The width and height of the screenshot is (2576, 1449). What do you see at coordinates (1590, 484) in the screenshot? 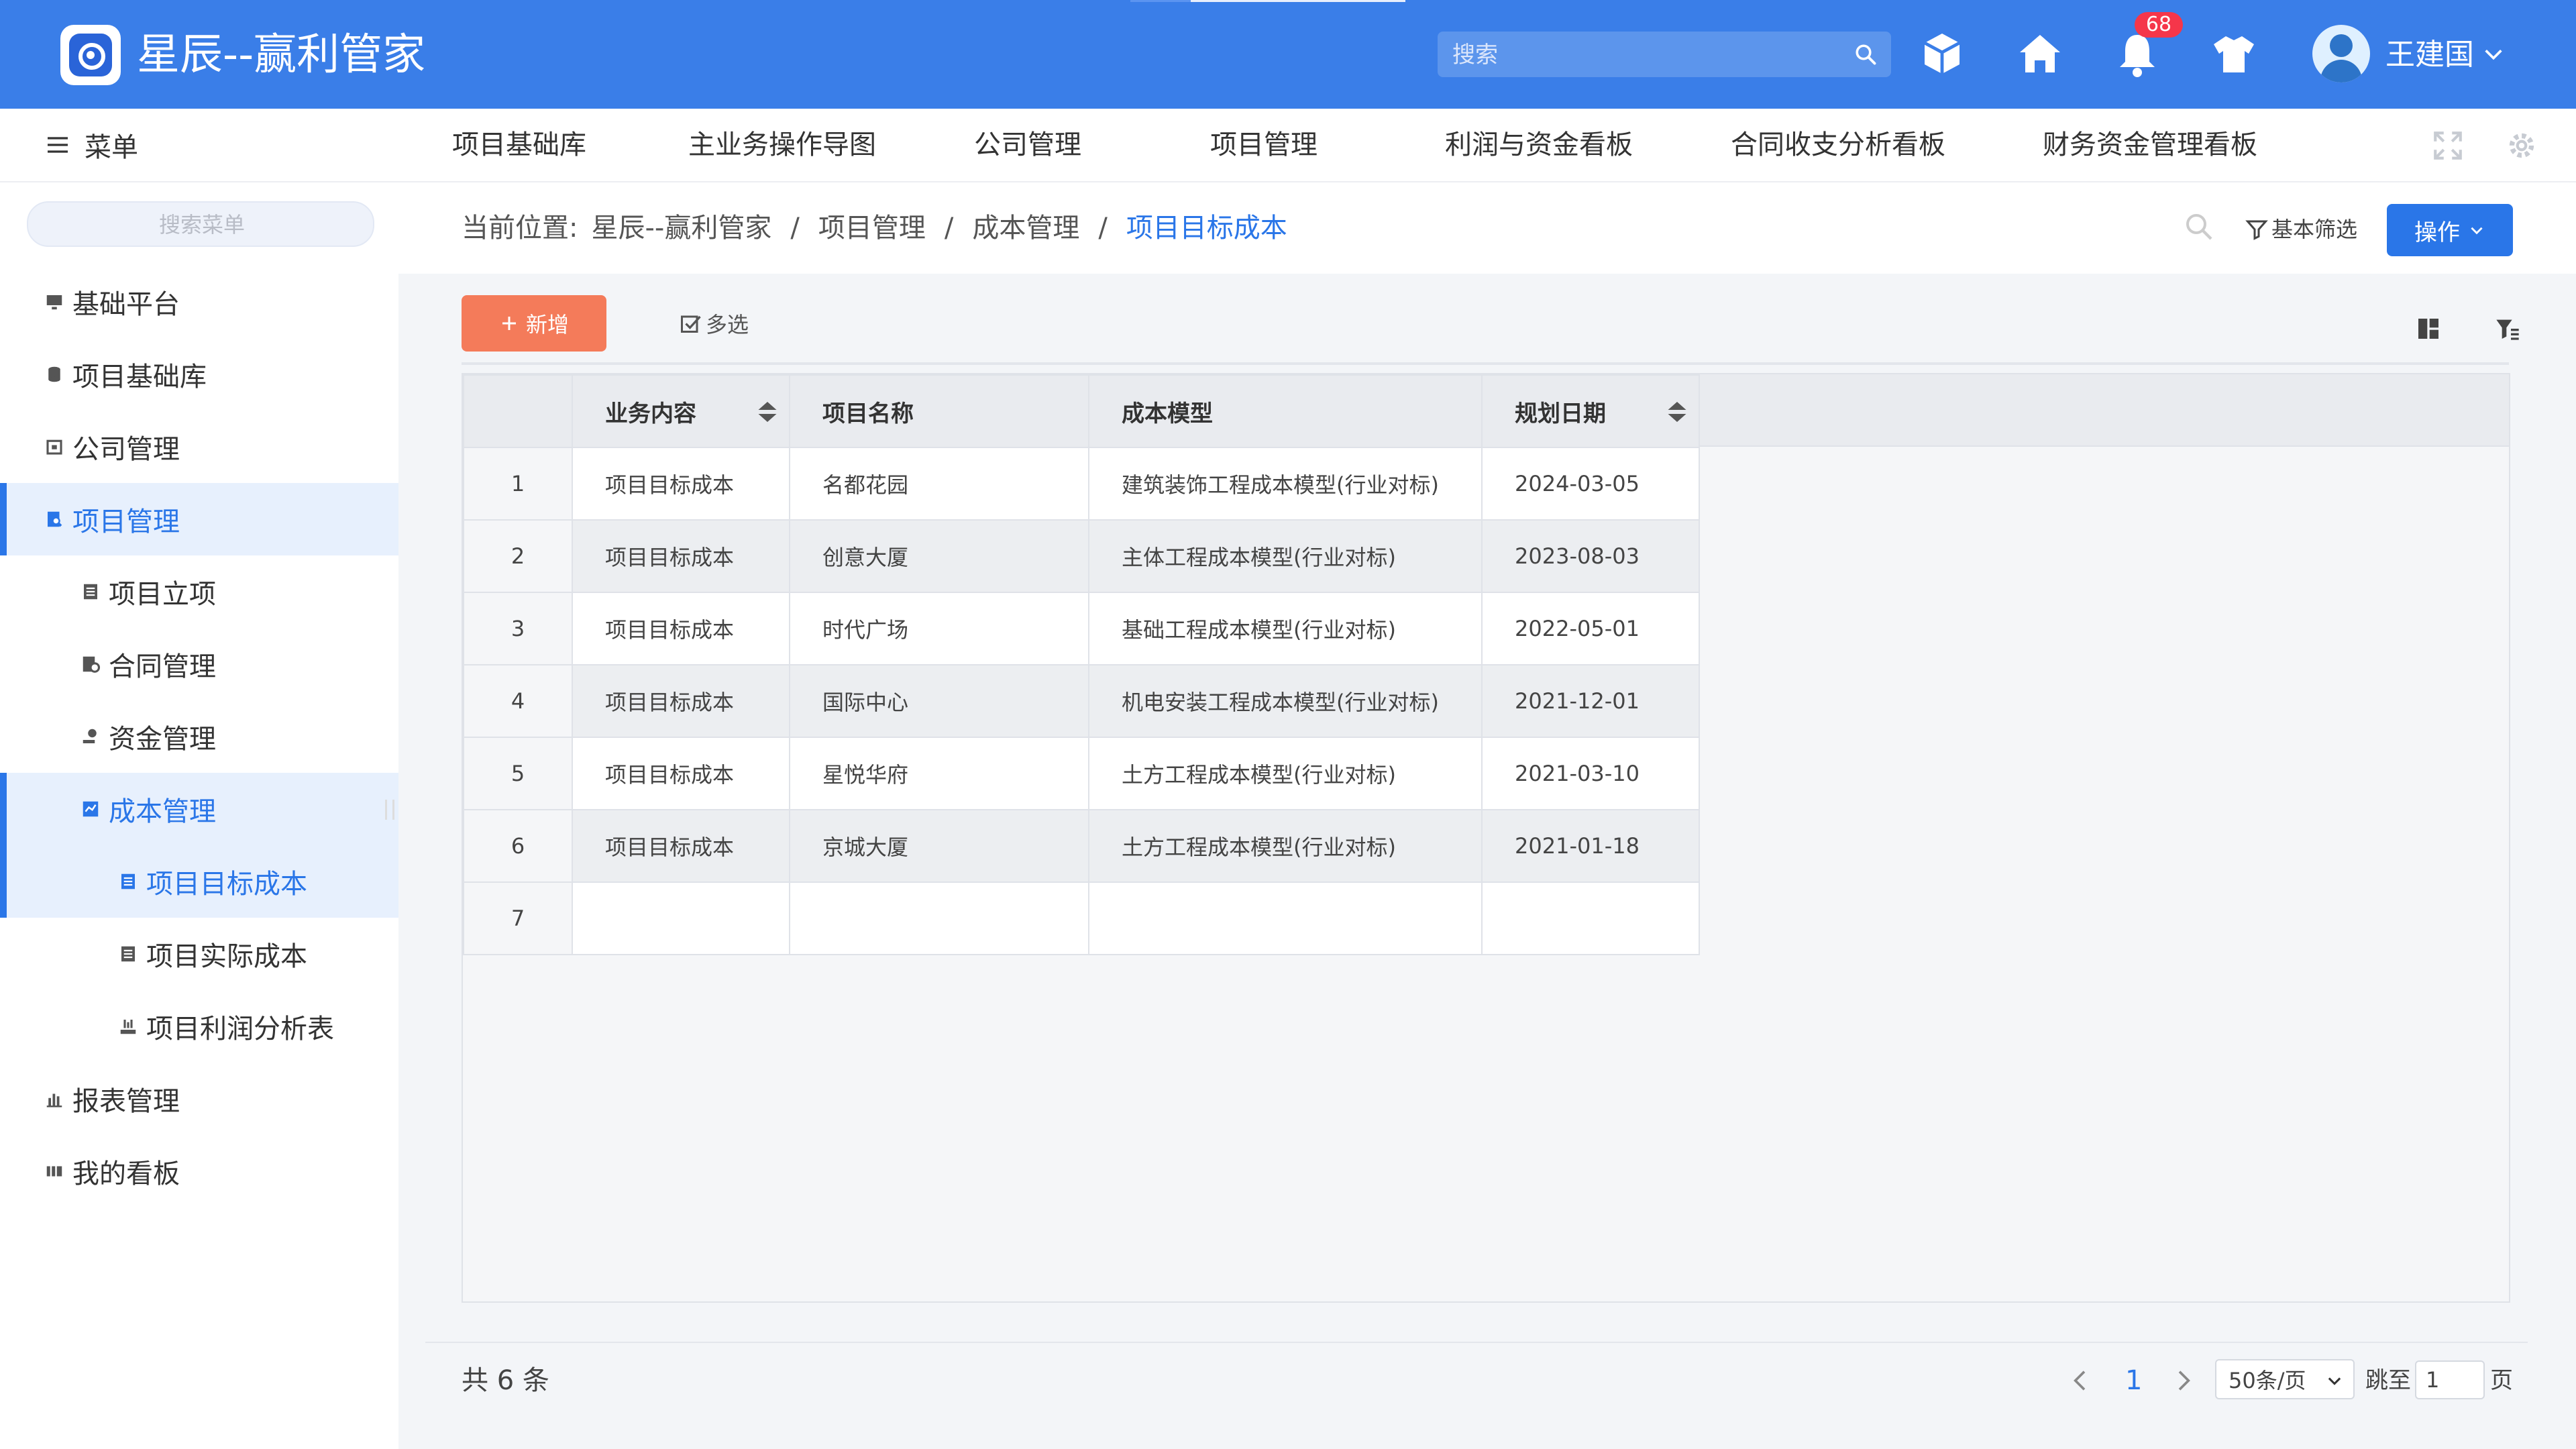
I see `cell-date: 2024-03-05` at bounding box center [1590, 484].